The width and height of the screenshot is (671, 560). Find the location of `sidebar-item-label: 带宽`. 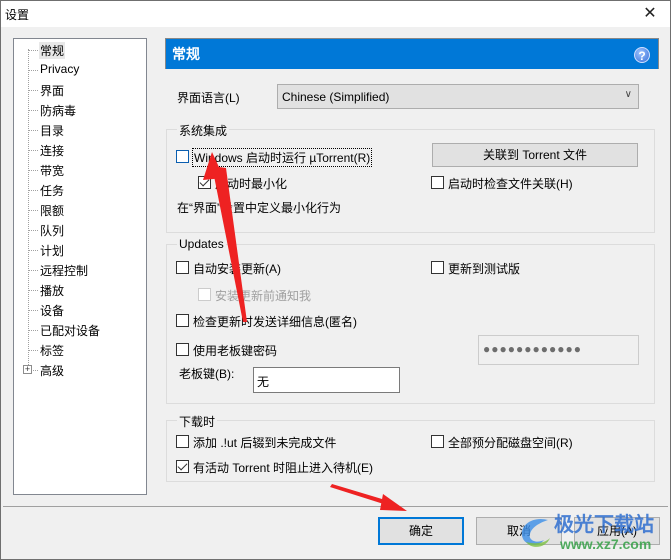

sidebar-item-label: 带宽 is located at coordinates (52, 171).